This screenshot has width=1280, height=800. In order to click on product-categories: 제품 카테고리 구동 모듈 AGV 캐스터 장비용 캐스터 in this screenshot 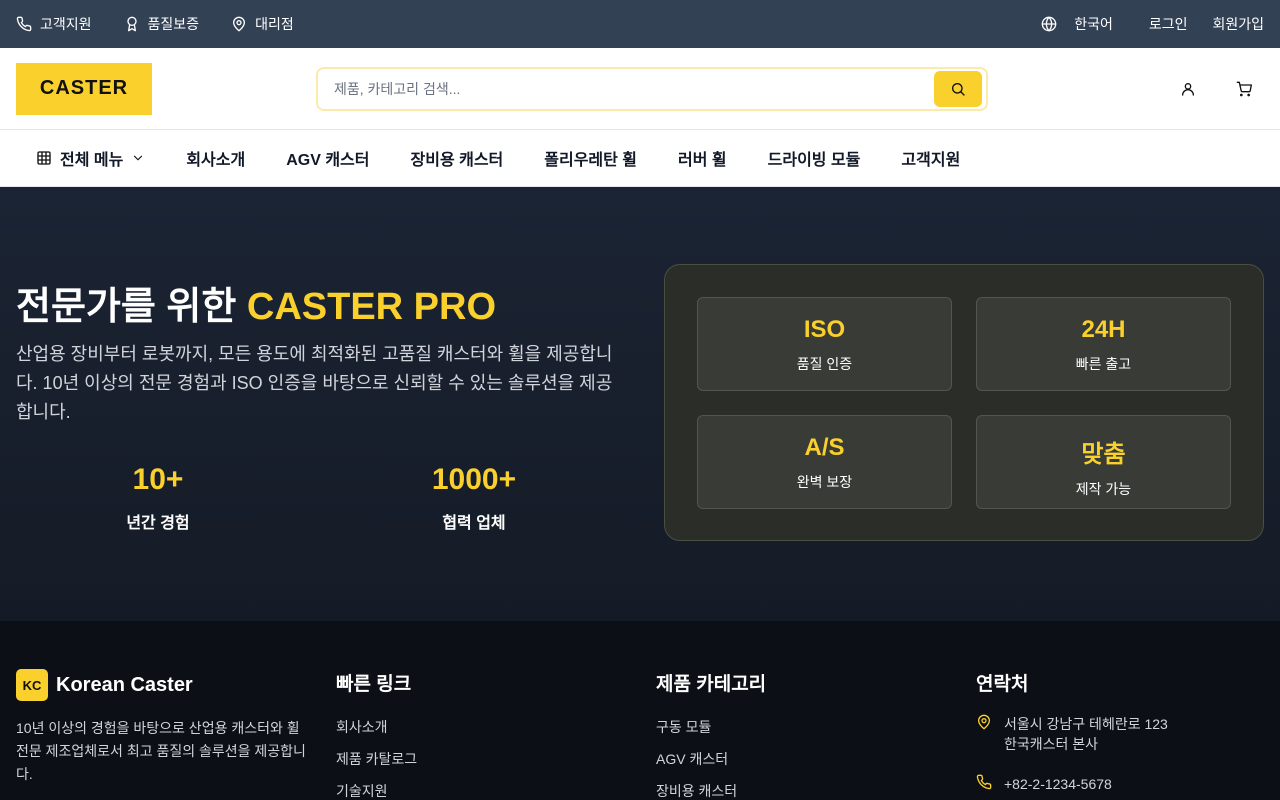, I will do `click(711, 734)`.